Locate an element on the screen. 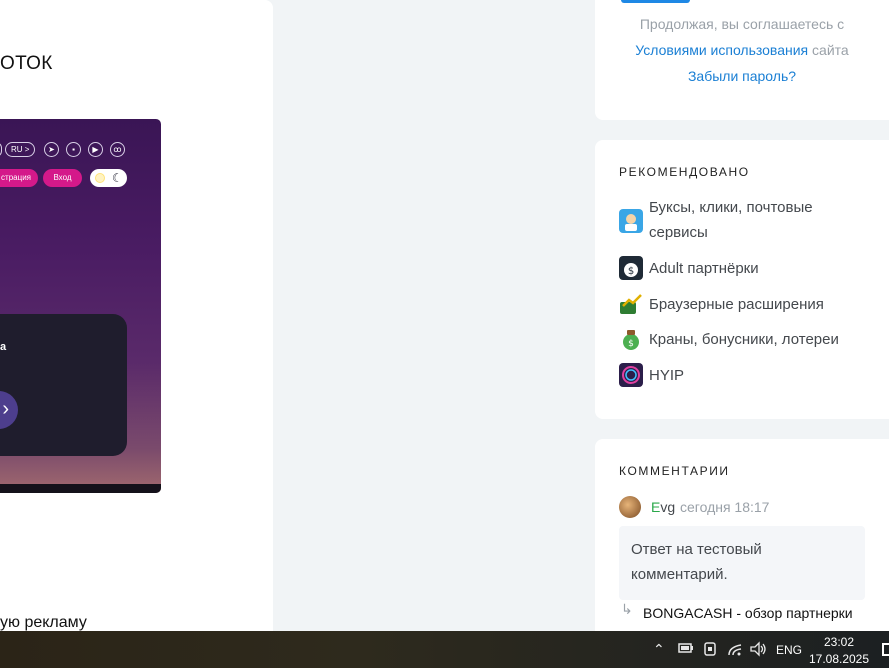 The image size is (889, 668). embed-bottom-bar is located at coordinates (80, 488).